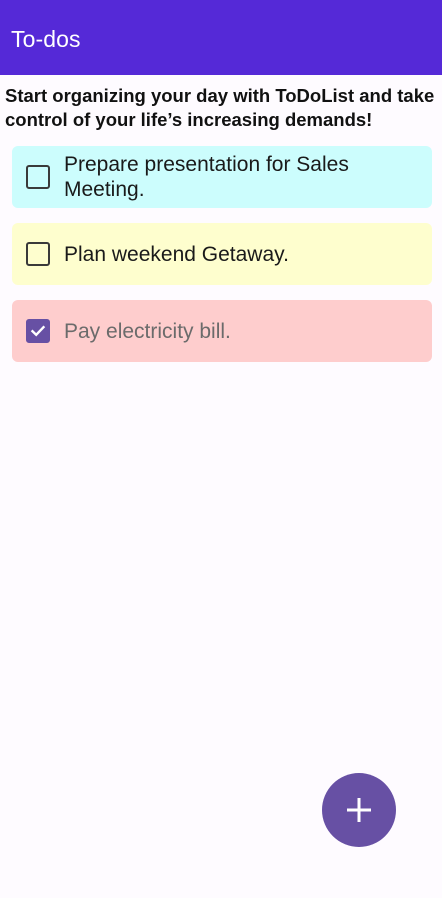 This screenshot has height=898, width=442. I want to click on todo-item: Prepare presentation for Sales Meeting., so click(222, 177).